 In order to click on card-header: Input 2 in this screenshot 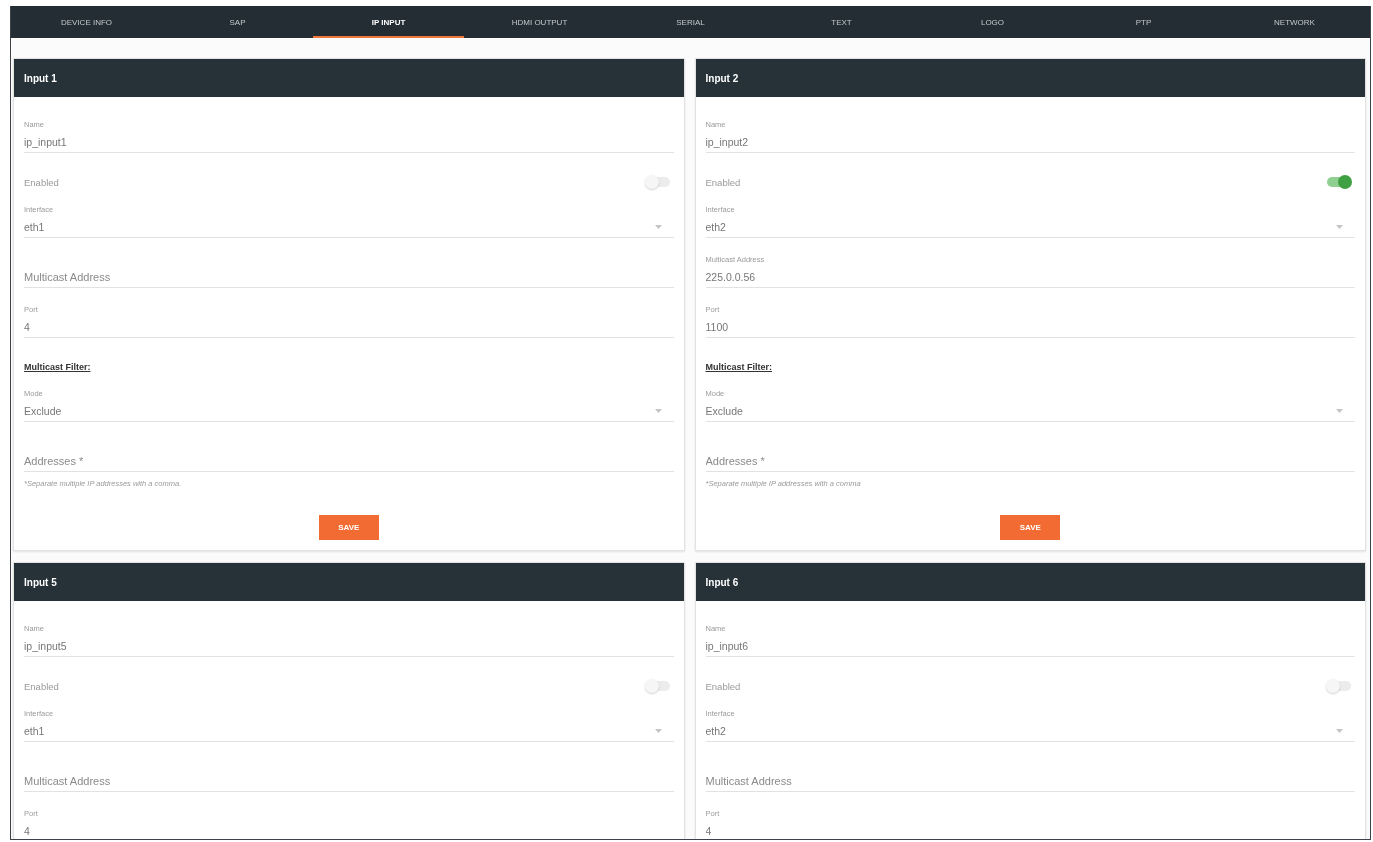, I will do `click(1030, 78)`.